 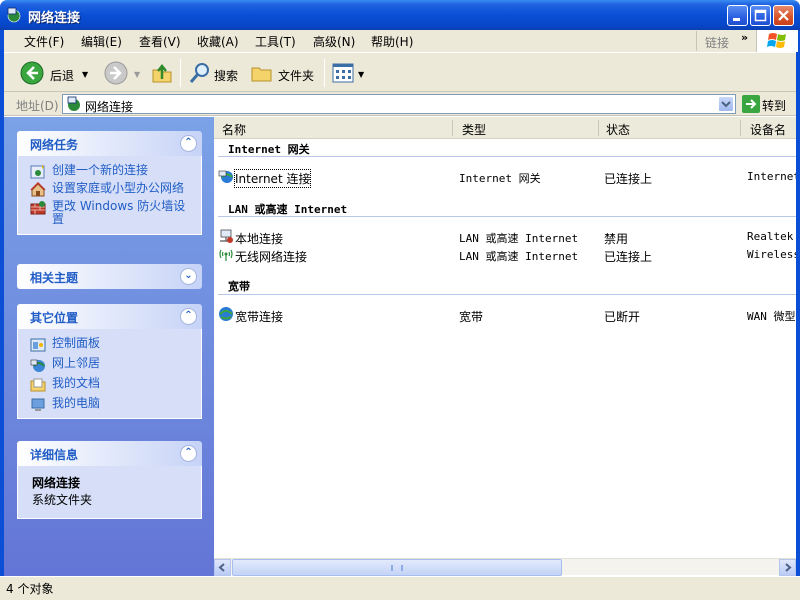 What do you see at coordinates (766, 104) in the screenshot?
I see `go-button: 转到` at bounding box center [766, 104].